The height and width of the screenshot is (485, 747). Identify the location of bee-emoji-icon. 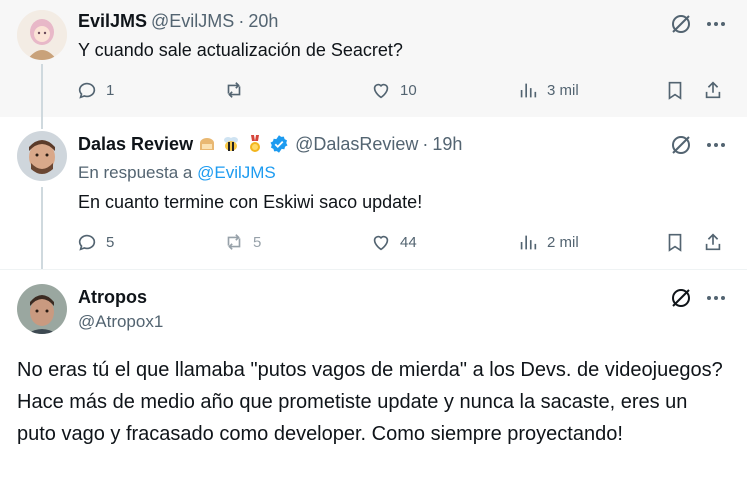
(231, 144).